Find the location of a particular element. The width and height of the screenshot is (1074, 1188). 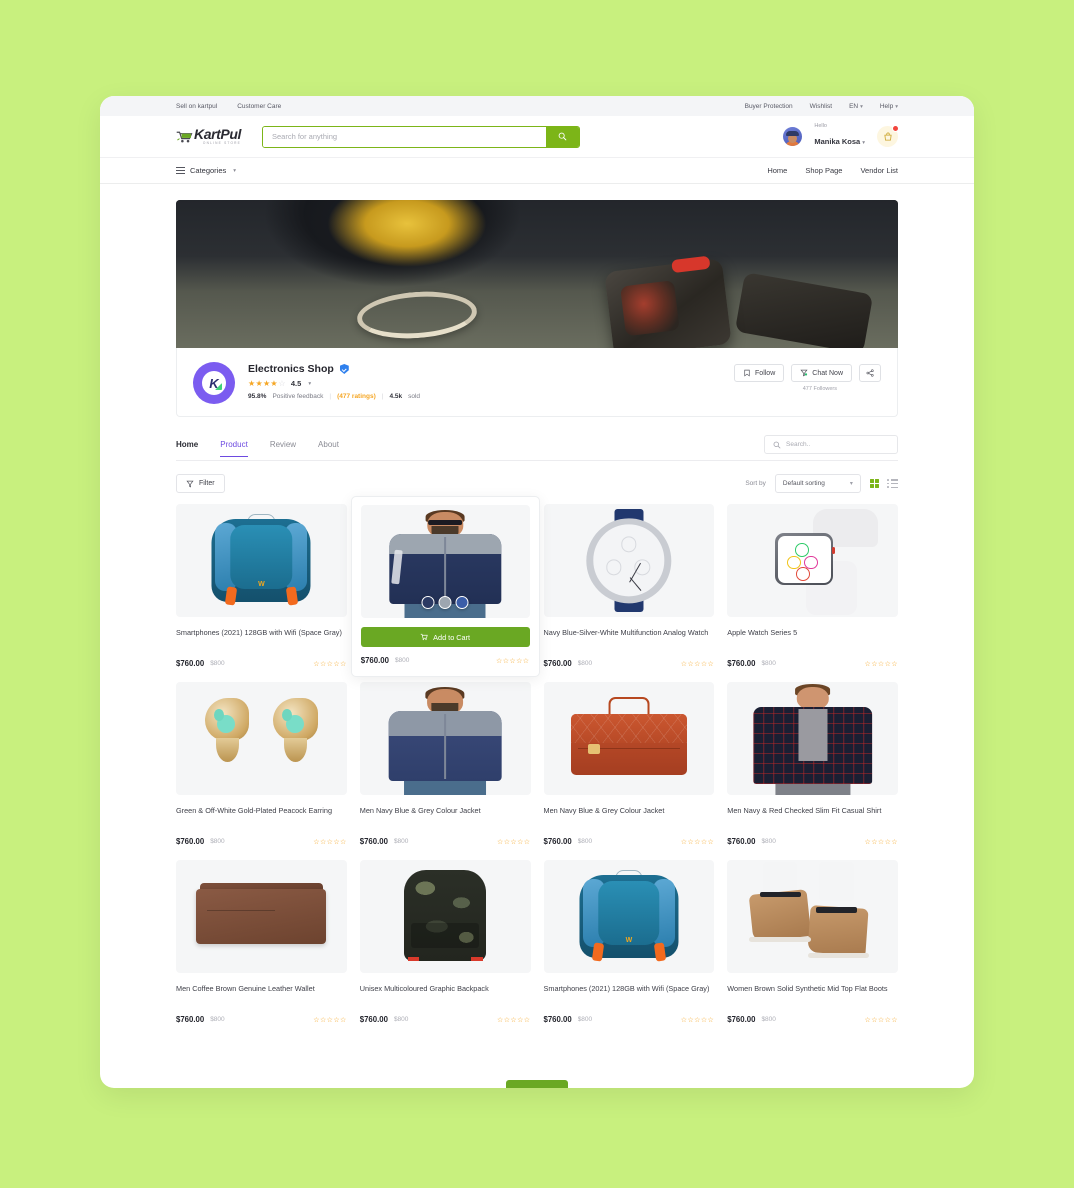

nav-link-vendor-list: Vendor List is located at coordinates (879, 170).